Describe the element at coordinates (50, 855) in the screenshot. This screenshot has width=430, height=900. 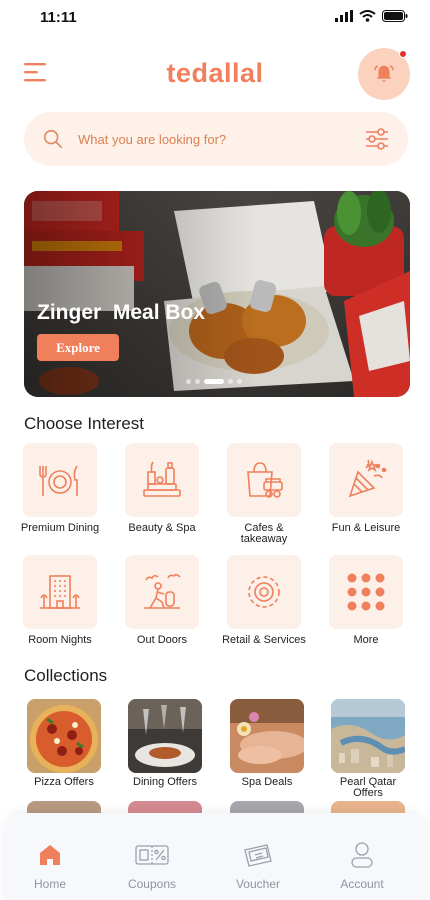
I see `home-icon` at that location.